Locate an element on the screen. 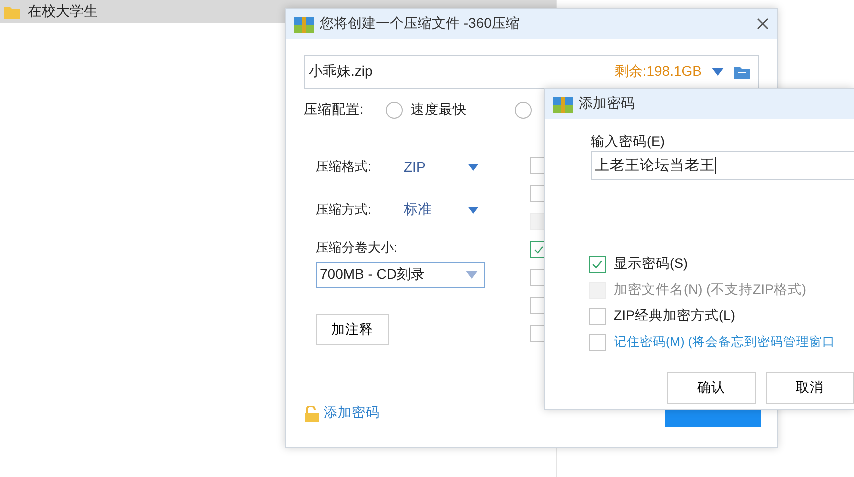 Image resolution: width=854 pixels, height=477 pixels. password-field: 上老王论坛当老王 is located at coordinates (722, 165).